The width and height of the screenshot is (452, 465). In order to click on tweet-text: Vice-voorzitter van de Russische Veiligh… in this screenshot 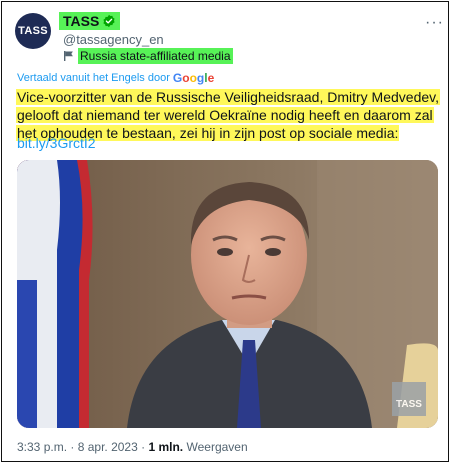, I will do `click(230, 115)`.